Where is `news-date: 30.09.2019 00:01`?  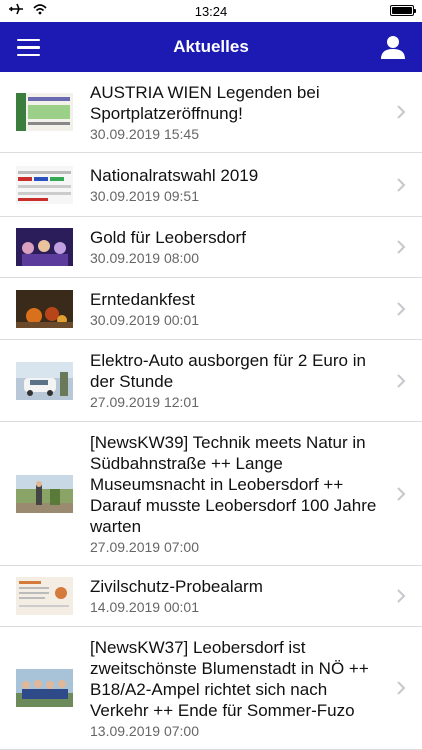
news-date: 30.09.2019 00:01 is located at coordinates (144, 319).